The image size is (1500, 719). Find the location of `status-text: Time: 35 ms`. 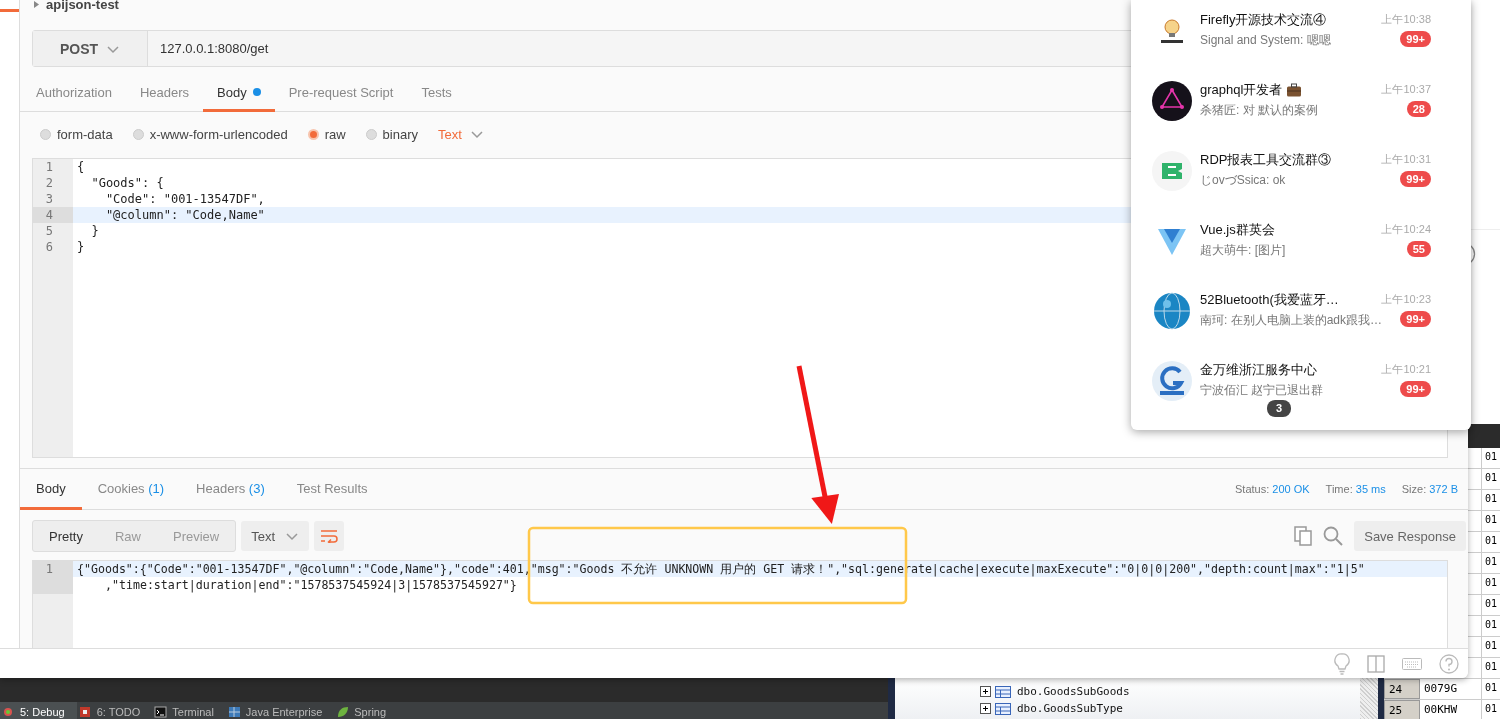

status-text: Time: 35 ms is located at coordinates (1355, 489).